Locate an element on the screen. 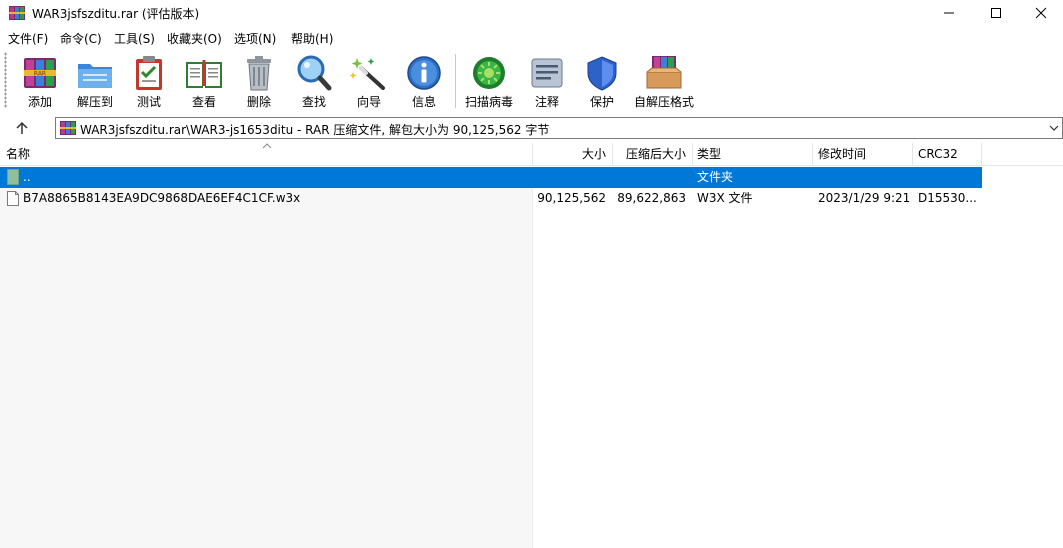 The image size is (1063, 548). scan-virus-label: 扫描病毒 is located at coordinates (488, 102).